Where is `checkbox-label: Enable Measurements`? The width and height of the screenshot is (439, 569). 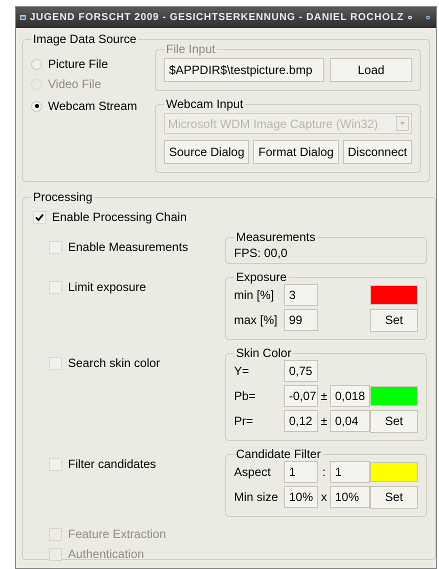 checkbox-label: Enable Measurements is located at coordinates (128, 247).